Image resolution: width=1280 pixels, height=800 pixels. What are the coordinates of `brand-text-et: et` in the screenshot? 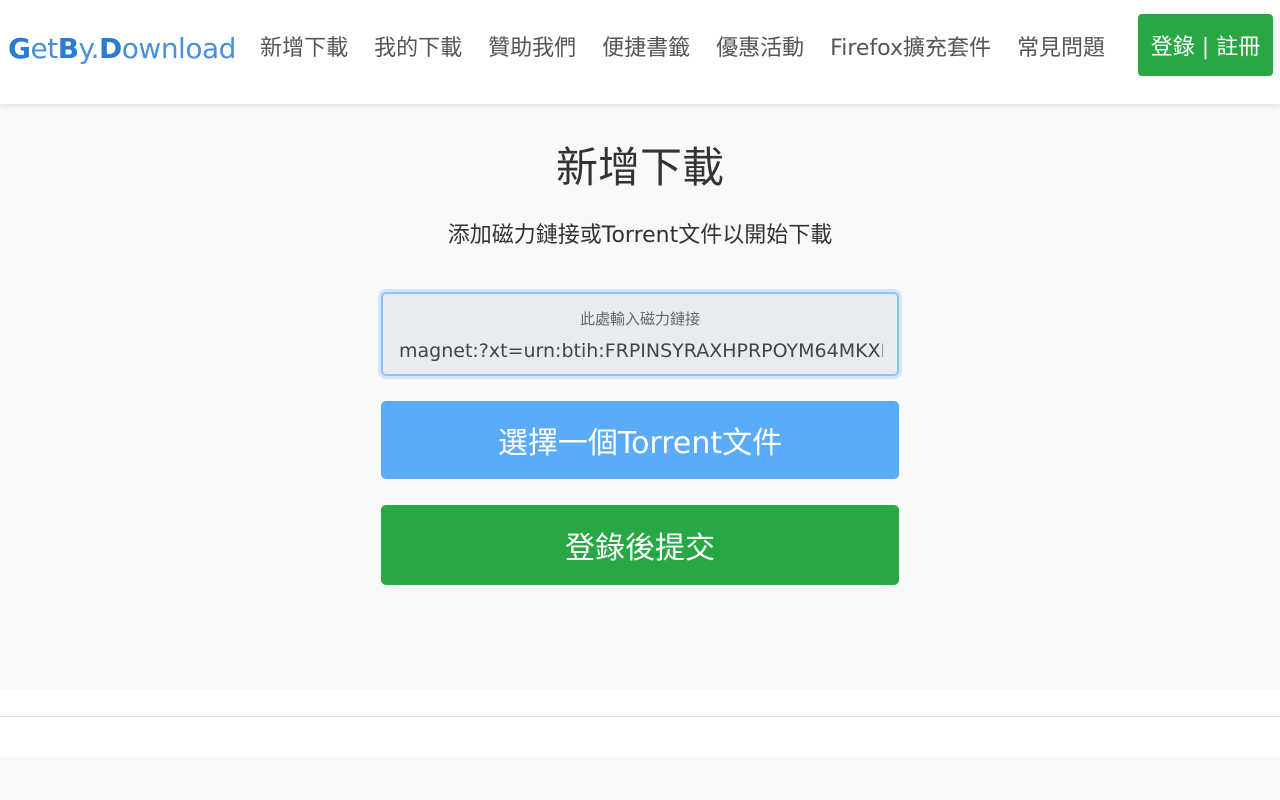 It's located at (44, 48).